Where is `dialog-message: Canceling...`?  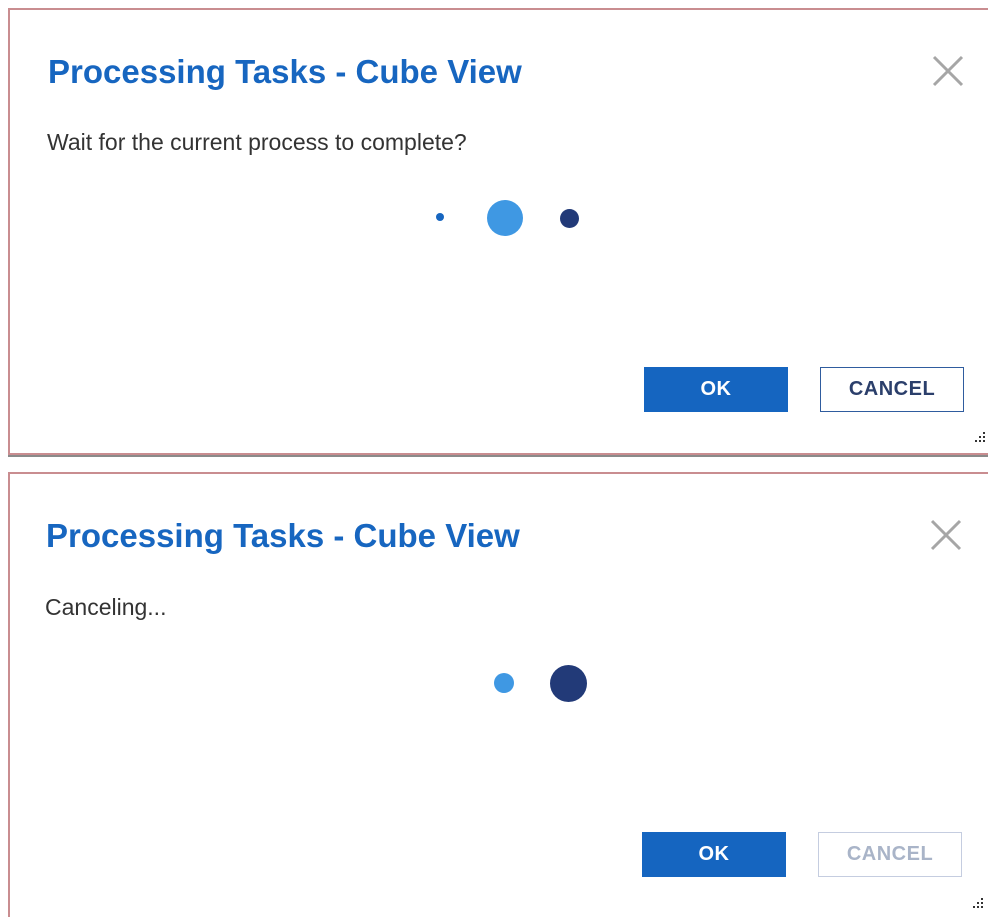 dialog-message: Canceling... is located at coordinates (106, 607).